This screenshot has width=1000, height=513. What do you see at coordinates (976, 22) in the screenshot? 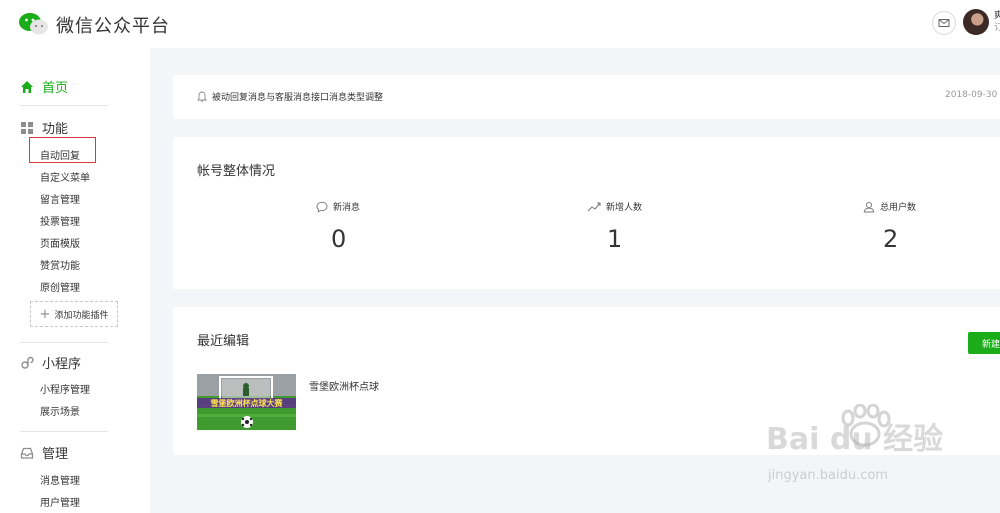
I see `user-avatar` at bounding box center [976, 22].